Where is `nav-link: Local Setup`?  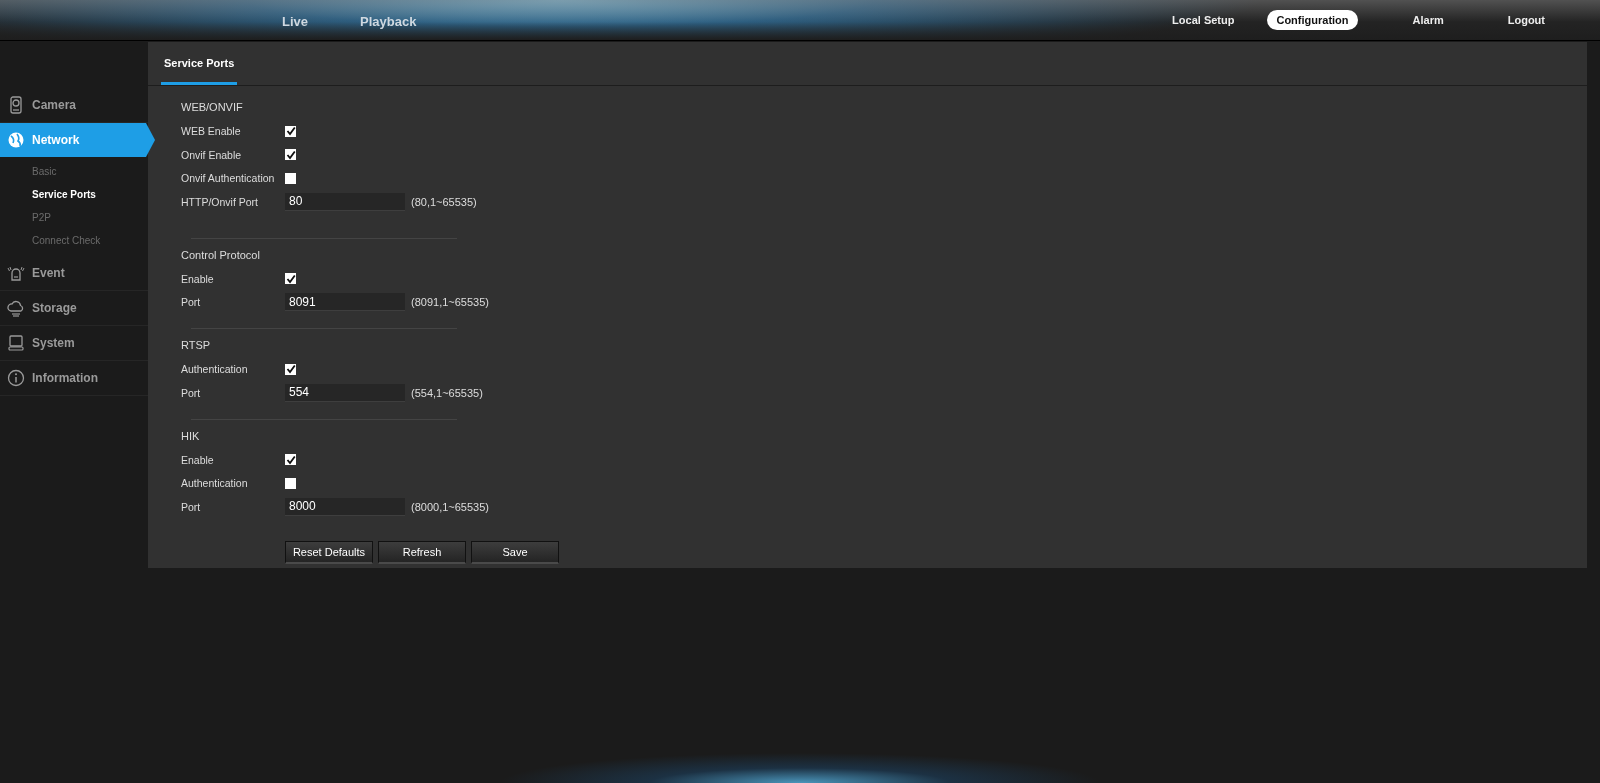
nav-link: Local Setup is located at coordinates (1203, 20).